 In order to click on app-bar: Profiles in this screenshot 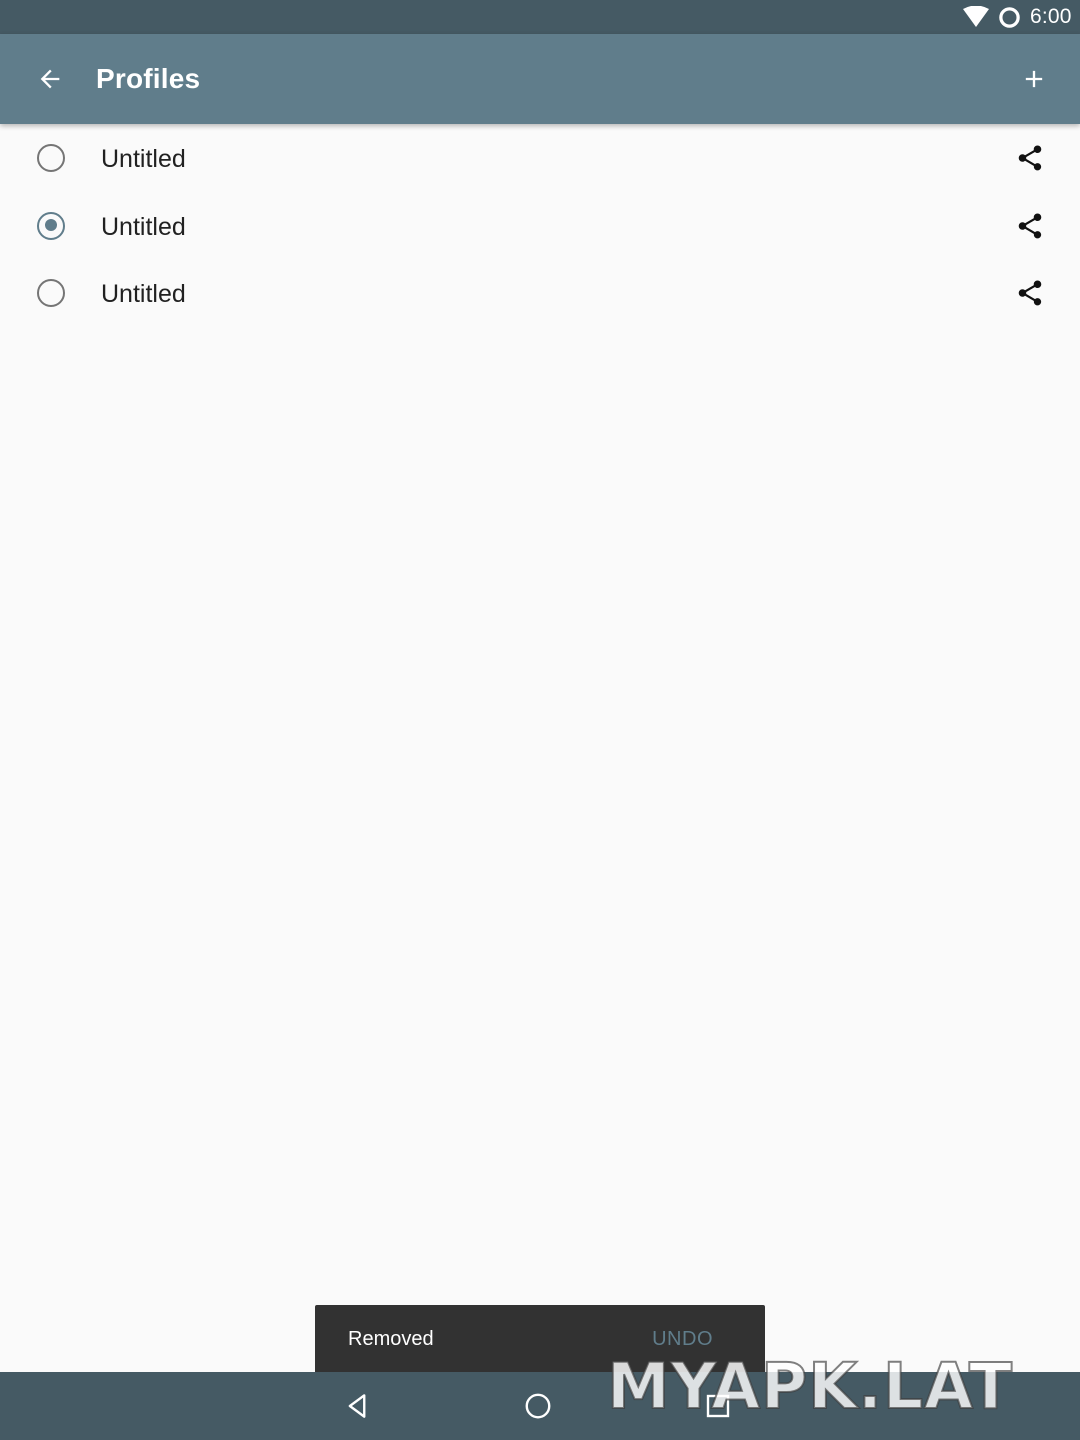, I will do `click(540, 79)`.